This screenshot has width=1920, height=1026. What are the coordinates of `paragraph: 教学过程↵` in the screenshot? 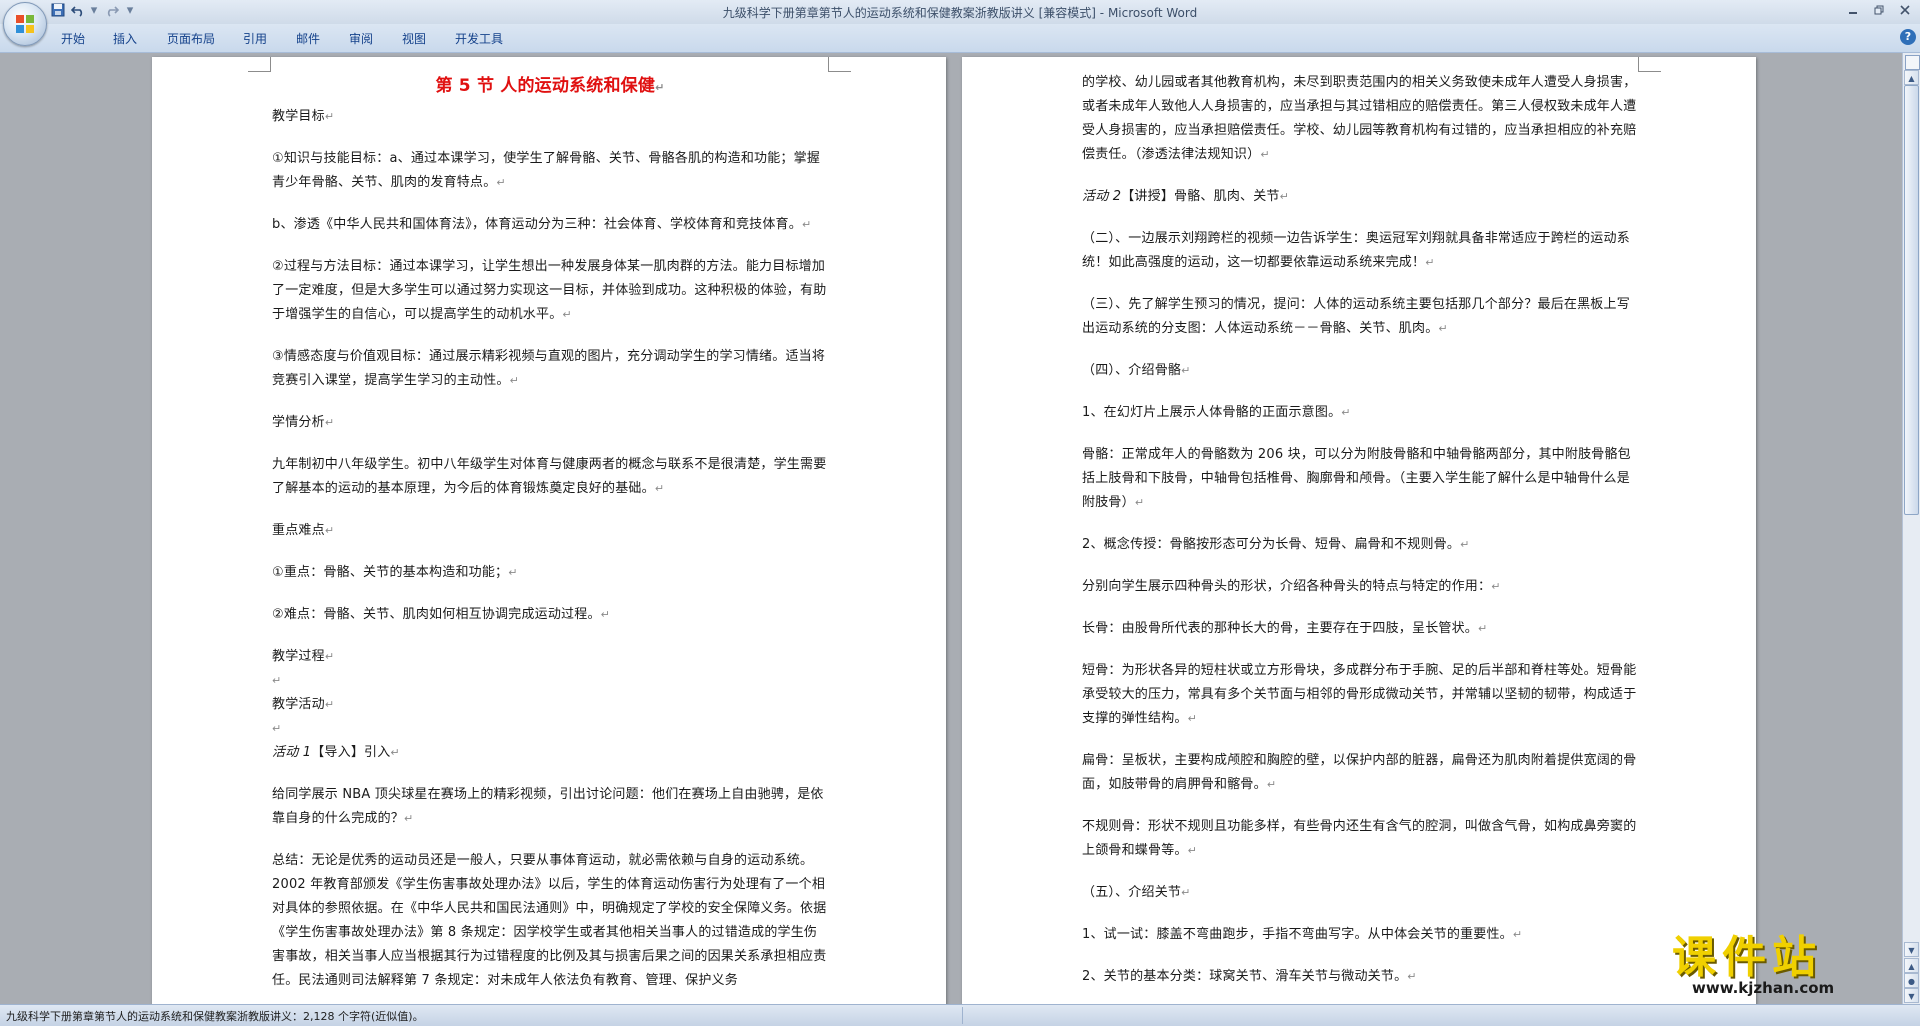 It's located at (303, 656).